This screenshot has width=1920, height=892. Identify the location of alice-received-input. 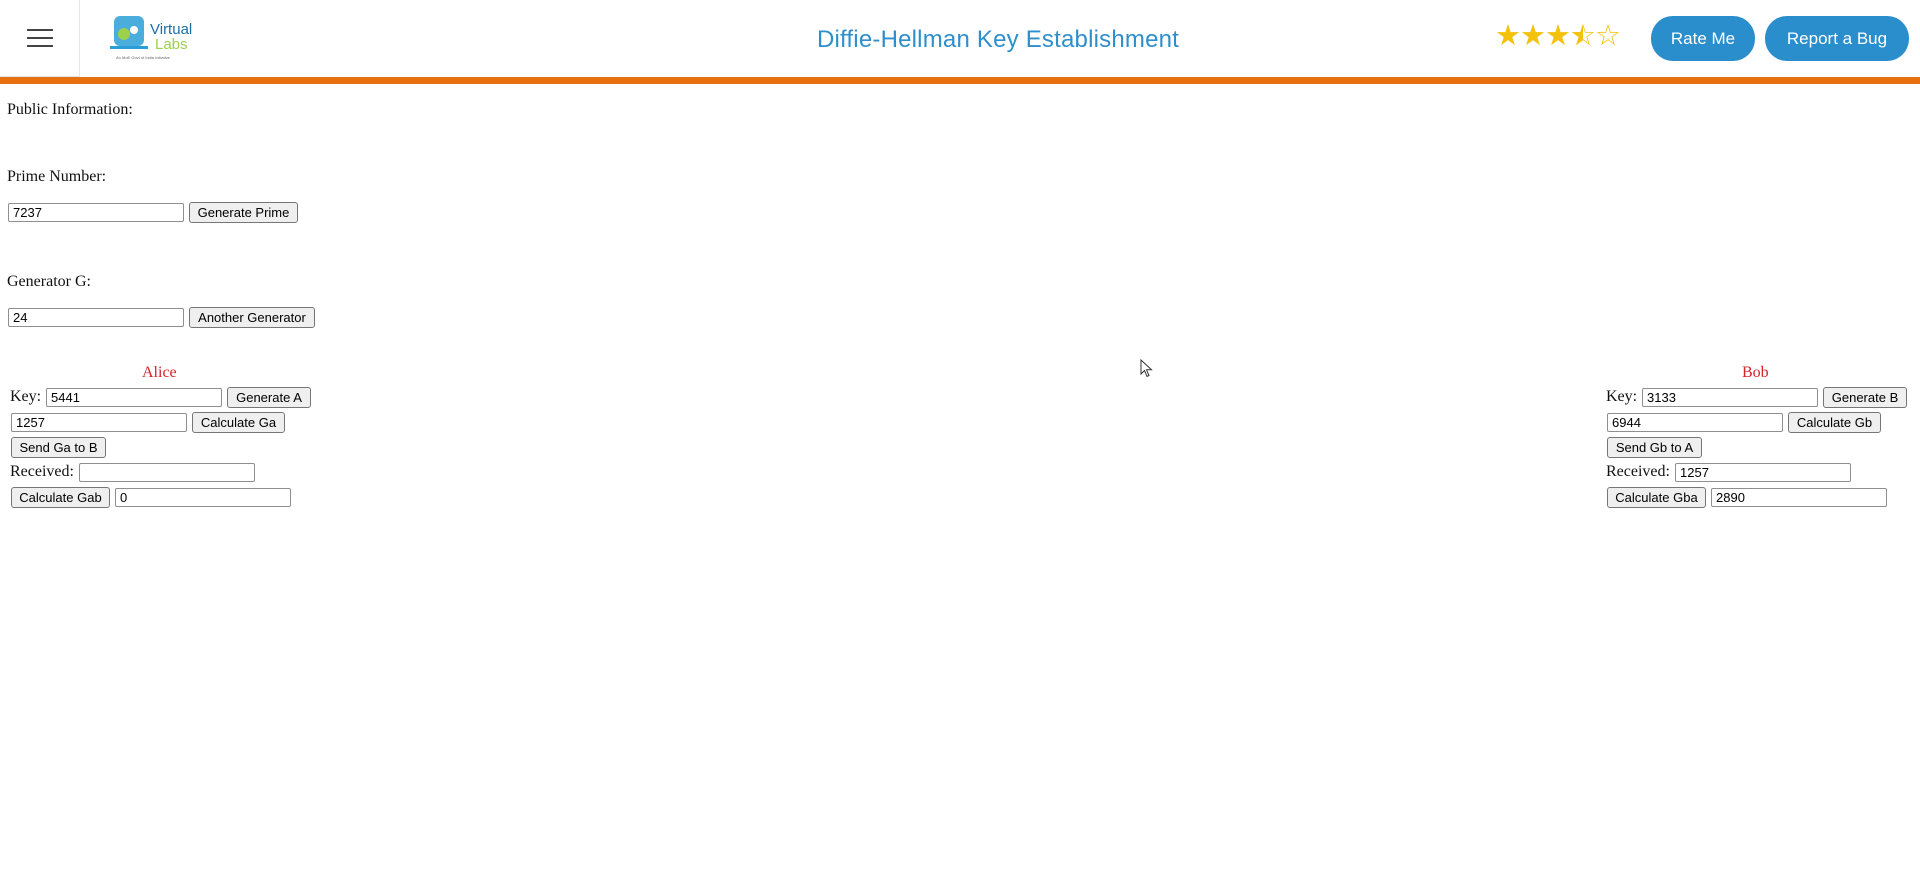
(167, 472).